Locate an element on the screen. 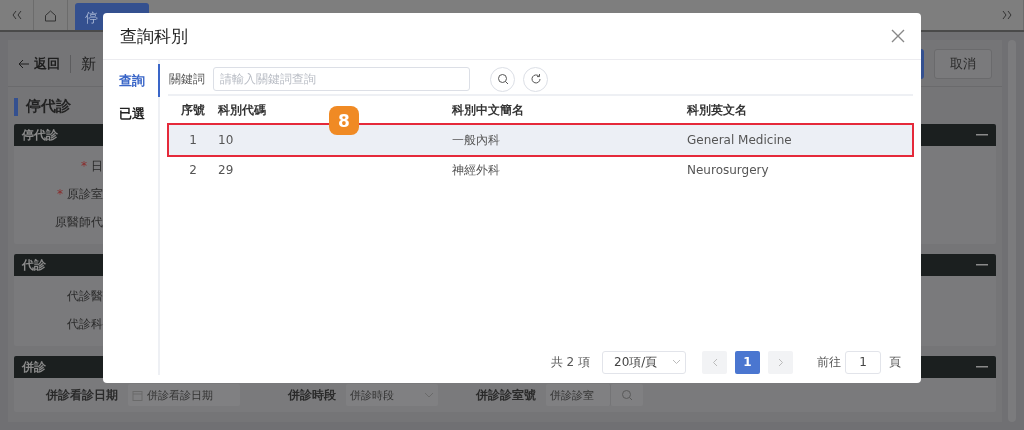  goto-label: 前往 is located at coordinates (829, 362).